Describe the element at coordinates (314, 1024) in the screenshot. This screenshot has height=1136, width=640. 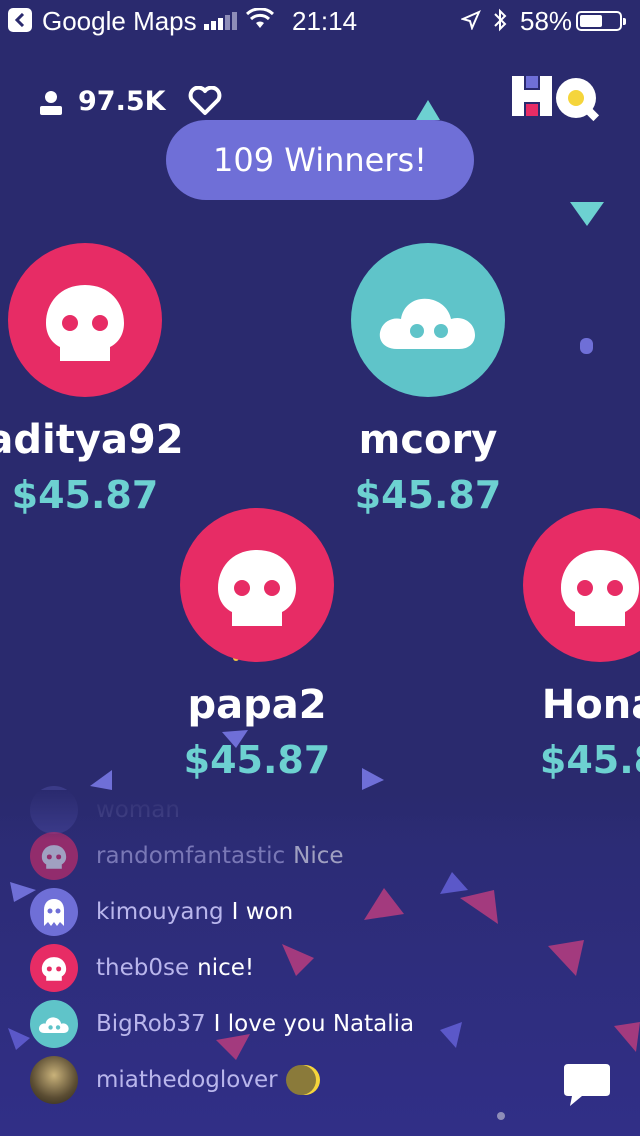
I see `chat-text: I love you Natalia` at that location.